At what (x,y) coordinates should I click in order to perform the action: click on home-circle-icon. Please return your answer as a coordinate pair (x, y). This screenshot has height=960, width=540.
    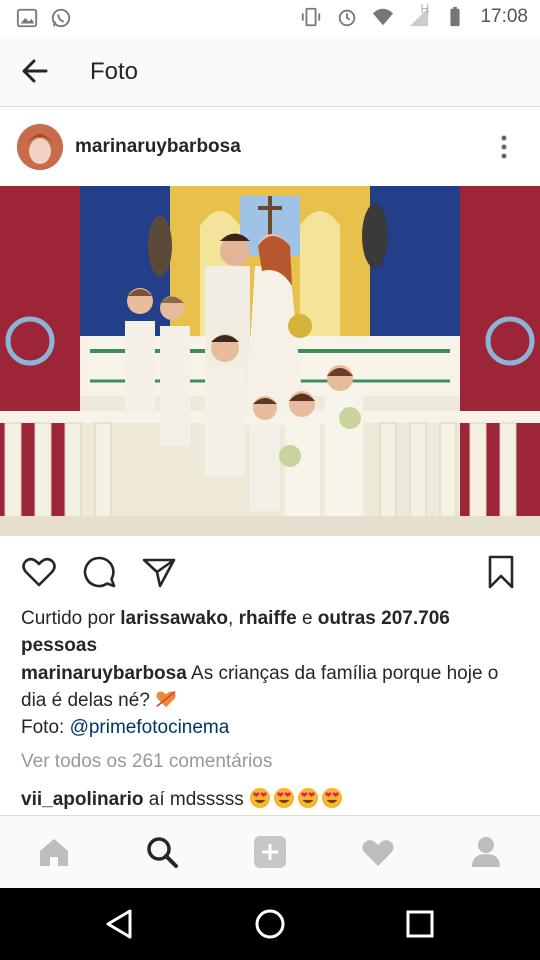
    Looking at the image, I should click on (270, 924).